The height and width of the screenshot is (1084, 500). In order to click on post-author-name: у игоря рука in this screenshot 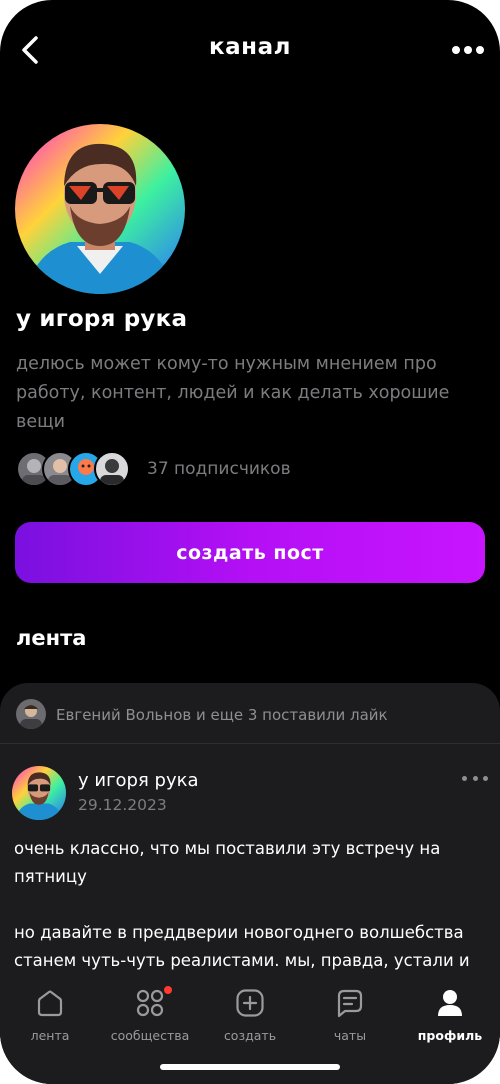, I will do `click(138, 780)`.